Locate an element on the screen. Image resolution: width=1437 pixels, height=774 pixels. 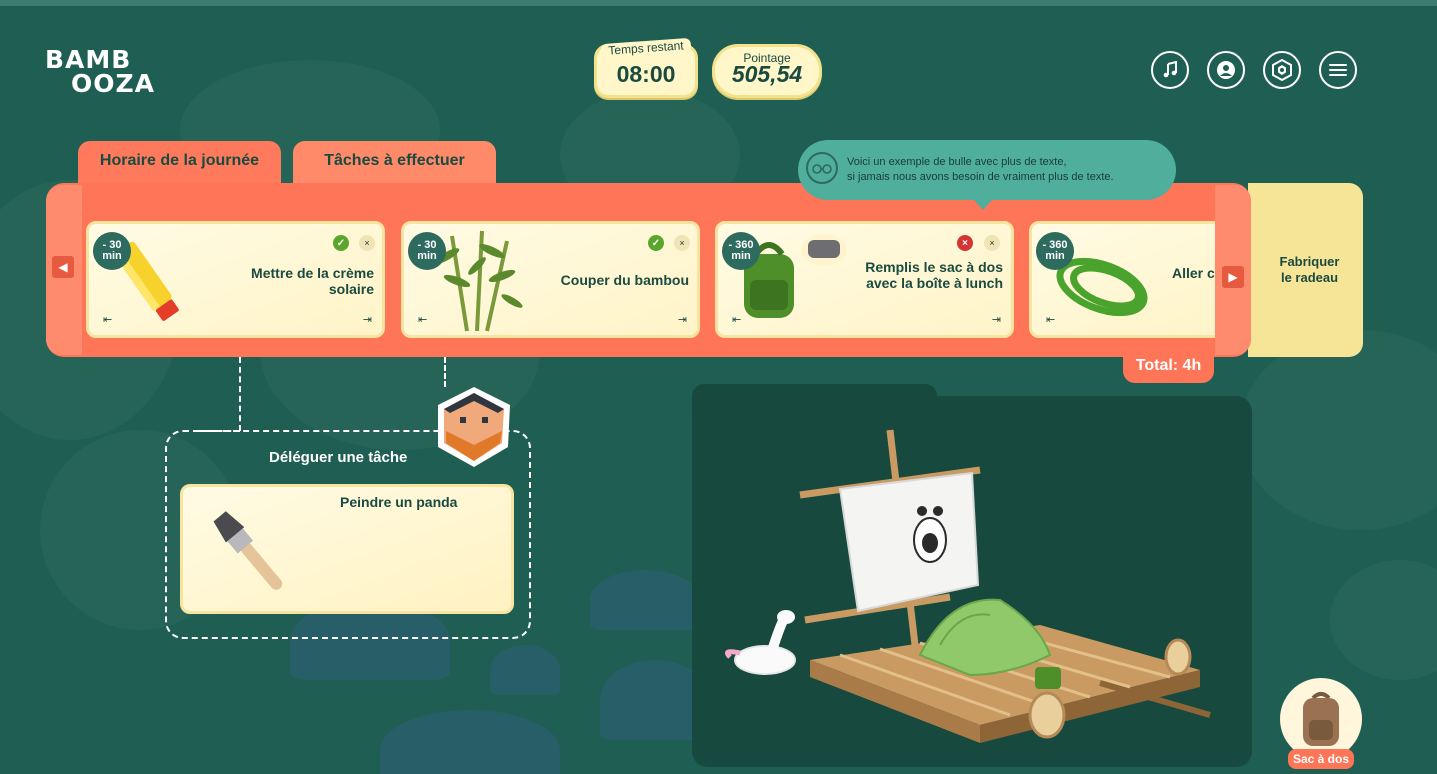
leaf-shelter is located at coordinates (985, 637).